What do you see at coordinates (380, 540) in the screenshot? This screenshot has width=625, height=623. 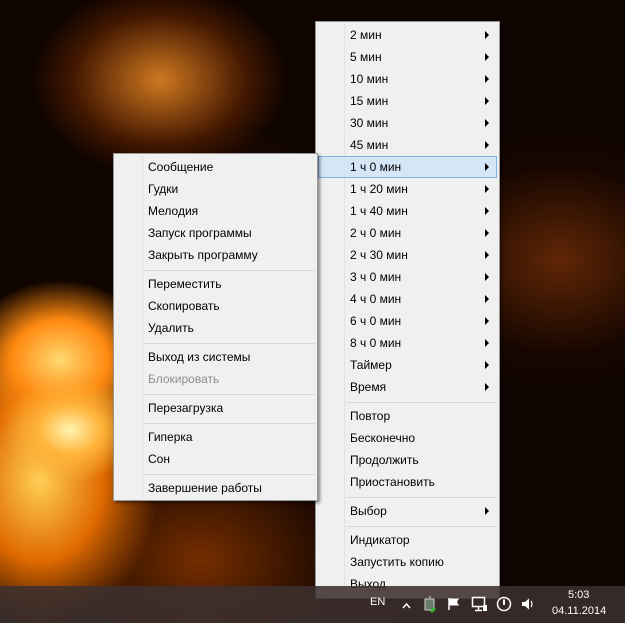 I see `menu-item-label: Индикатор` at bounding box center [380, 540].